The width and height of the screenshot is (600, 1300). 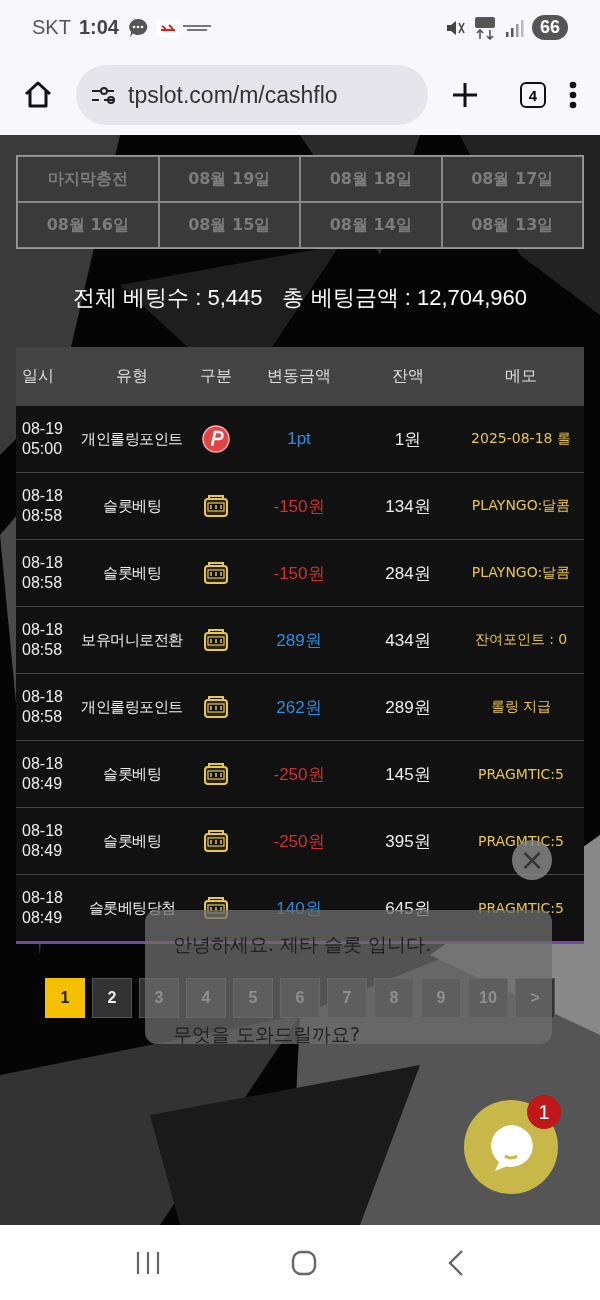 I want to click on amount-cell-text: 262원, so click(x=299, y=707).